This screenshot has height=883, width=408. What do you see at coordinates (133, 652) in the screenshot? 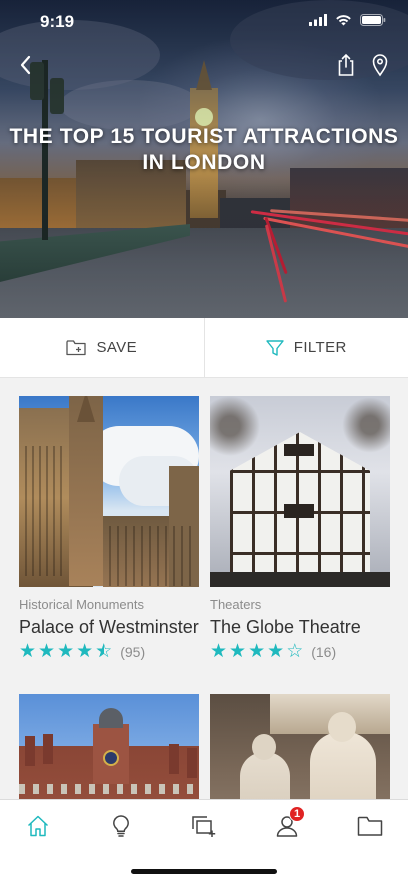
I see `review-count: (95)` at bounding box center [133, 652].